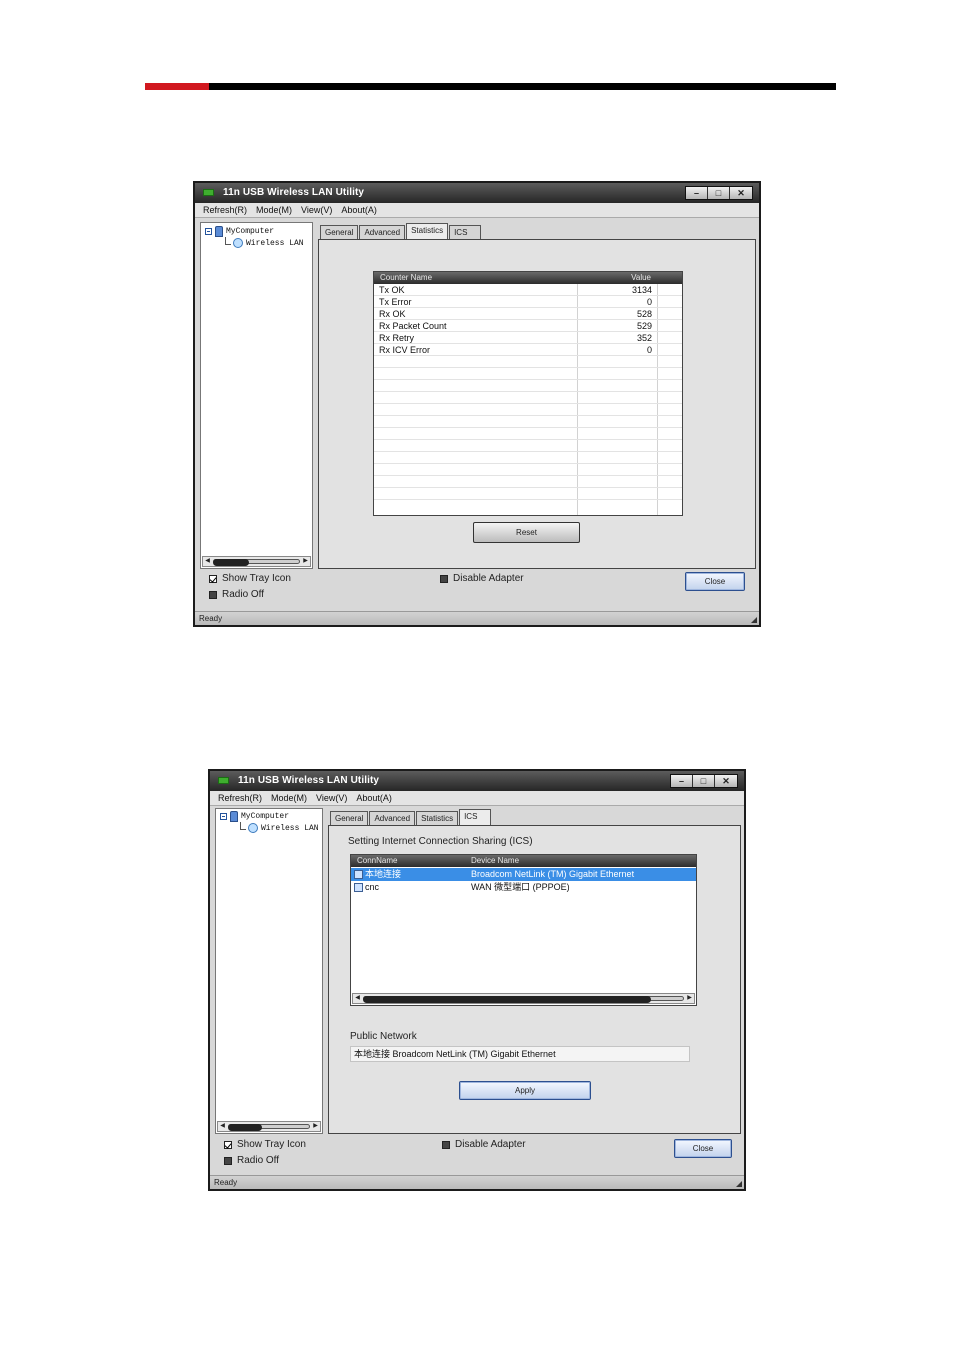 The width and height of the screenshot is (954, 1350). I want to click on table-row: Rx OK 528, so click(528, 314).